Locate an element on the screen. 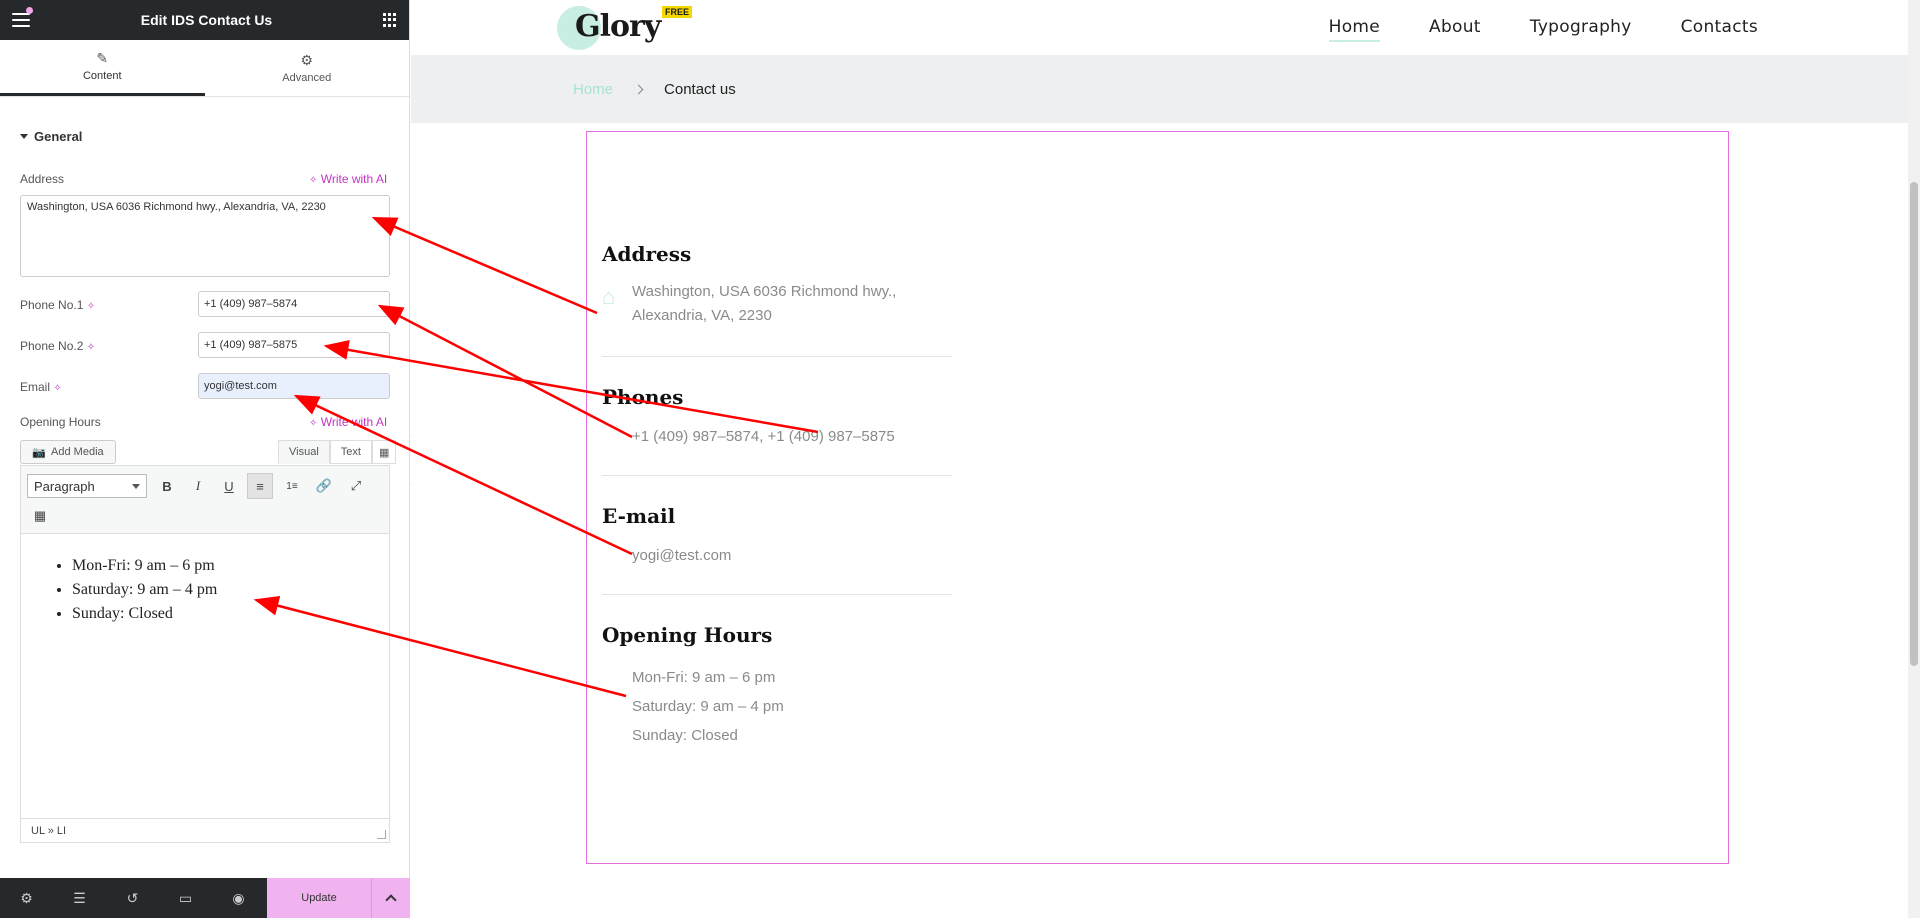 The image size is (1920, 918). editor-header: Edit IDS Contact Us is located at coordinates (204, 20).